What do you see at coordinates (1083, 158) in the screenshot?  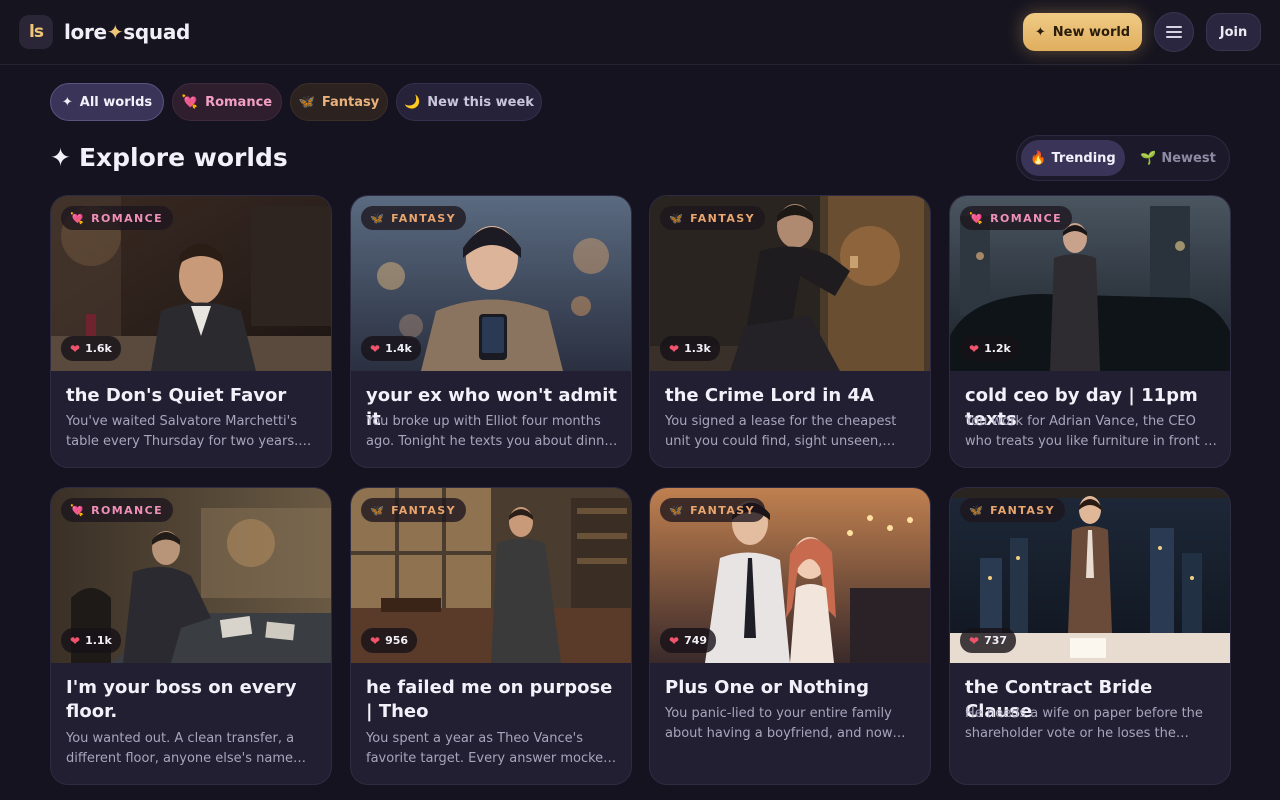 I see `sort-label: Trending` at bounding box center [1083, 158].